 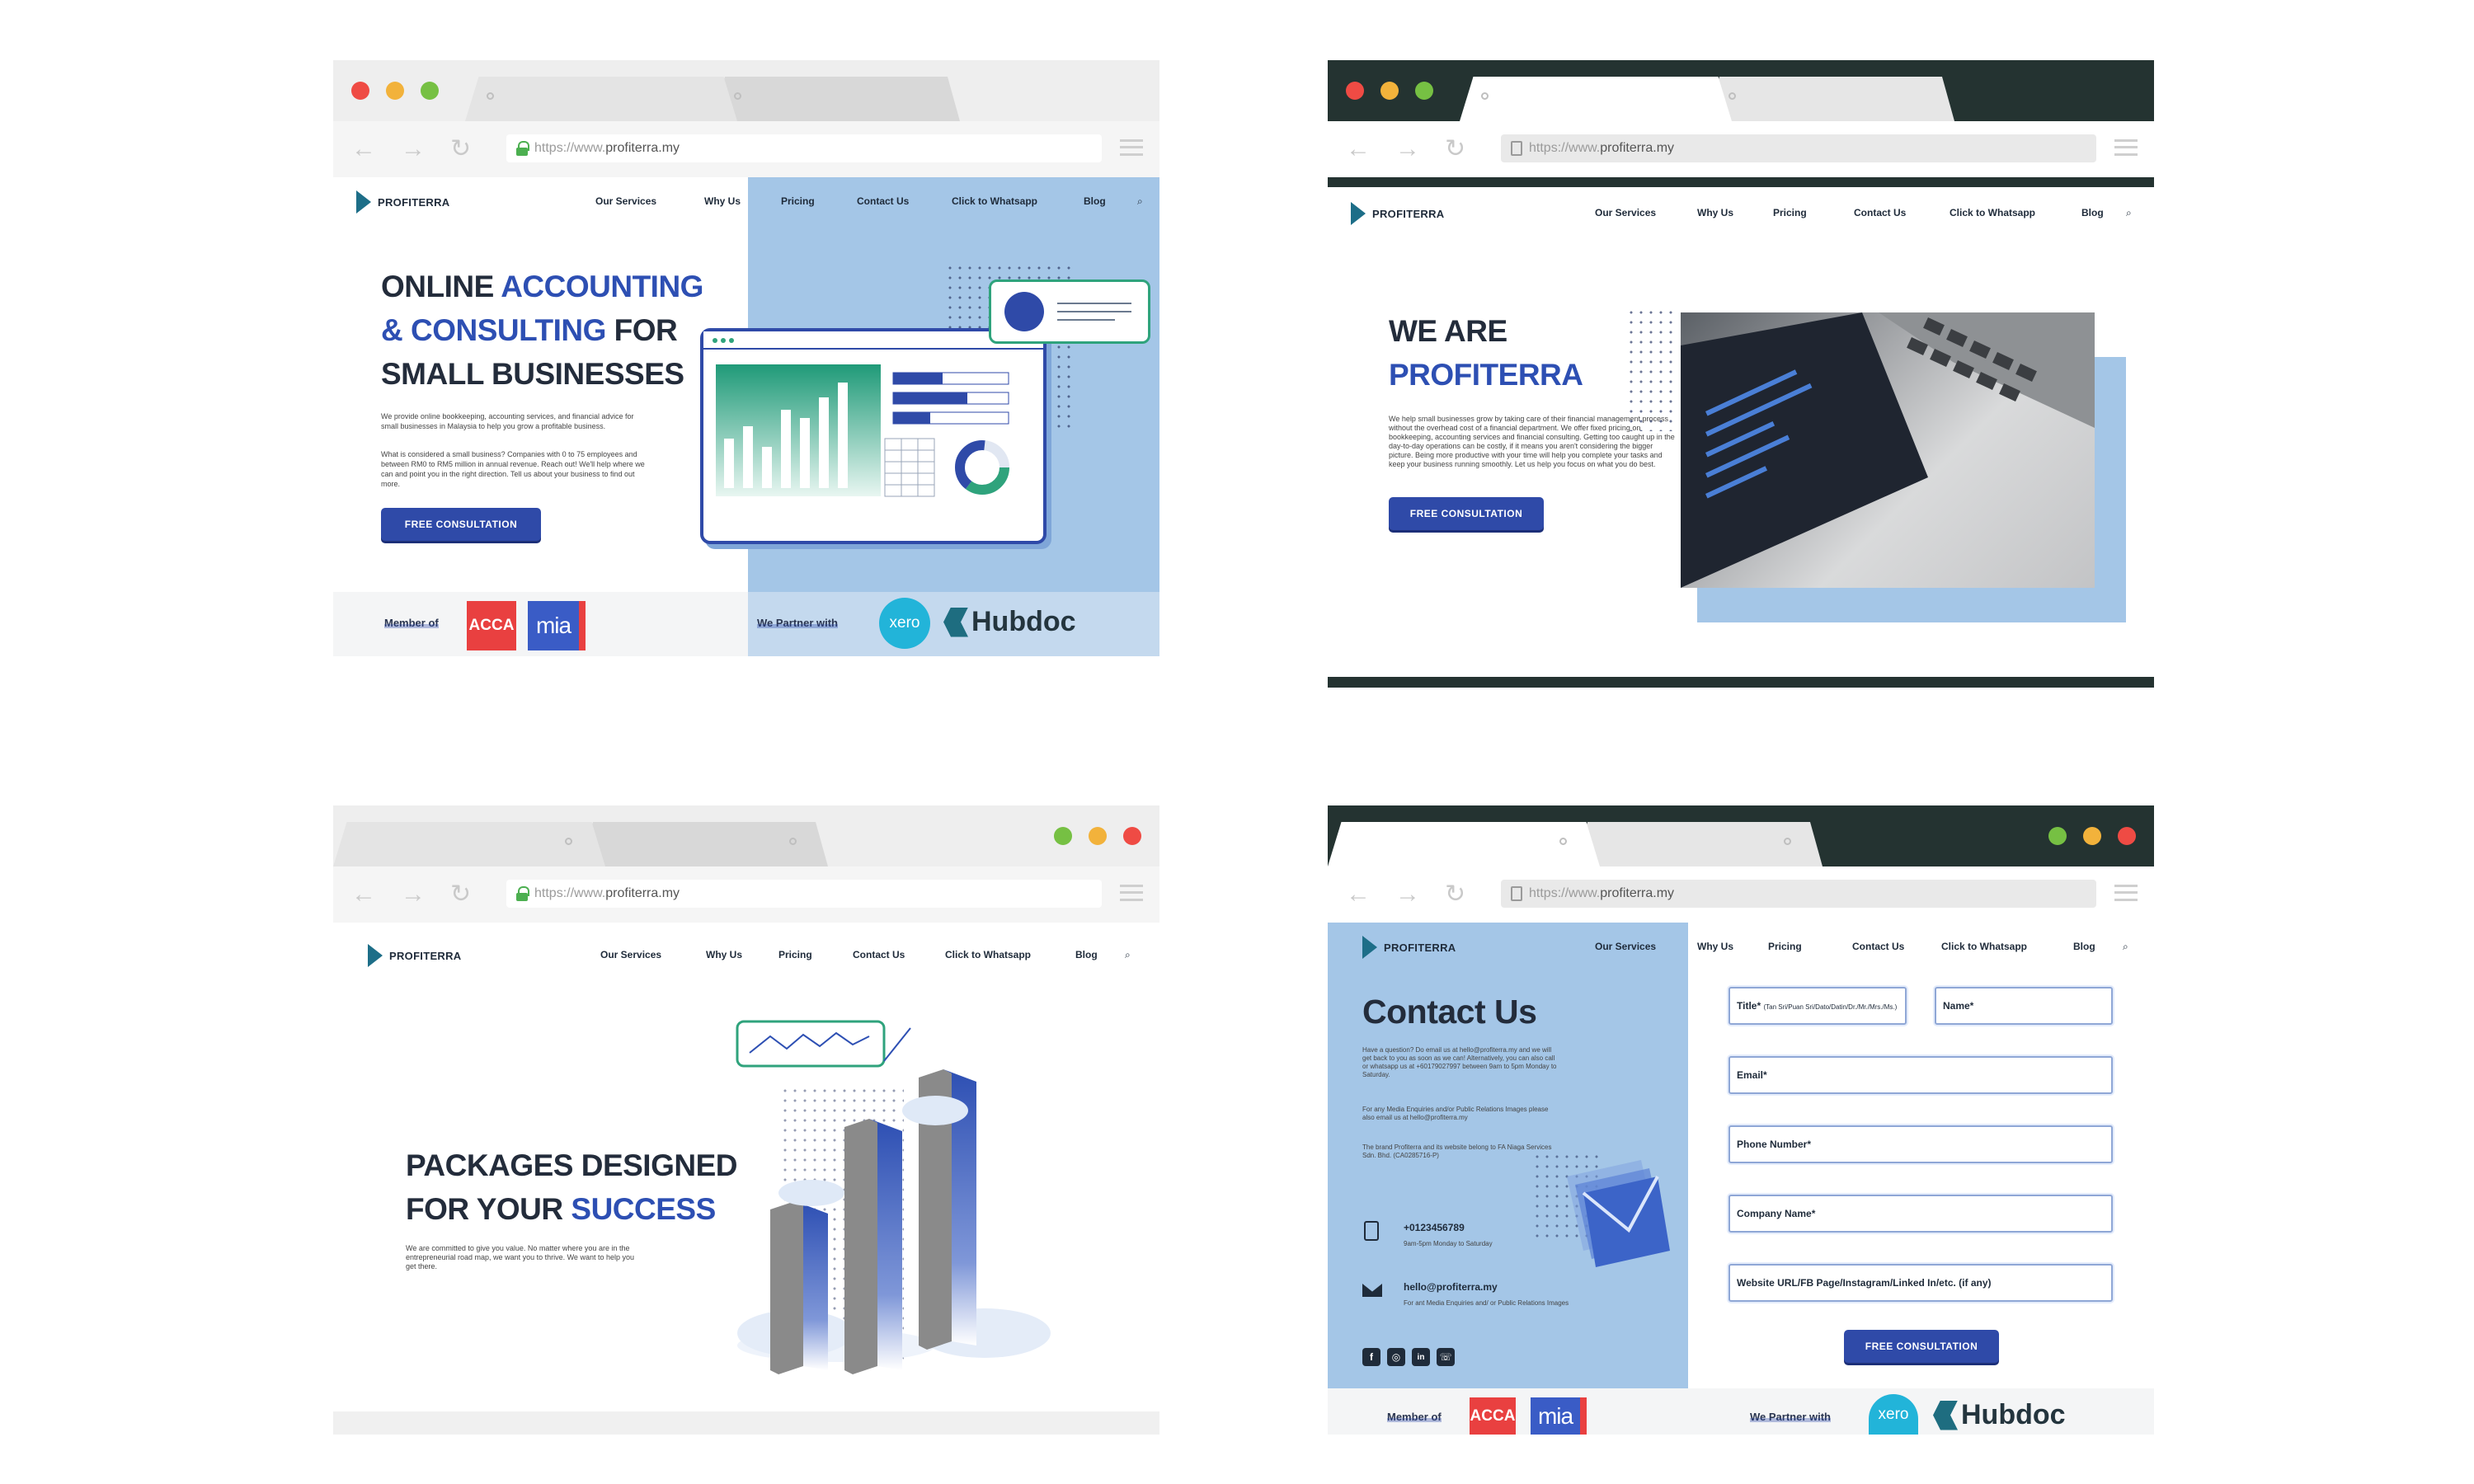 What do you see at coordinates (1421, 1357) in the screenshot?
I see `linkedin-icon: in` at bounding box center [1421, 1357].